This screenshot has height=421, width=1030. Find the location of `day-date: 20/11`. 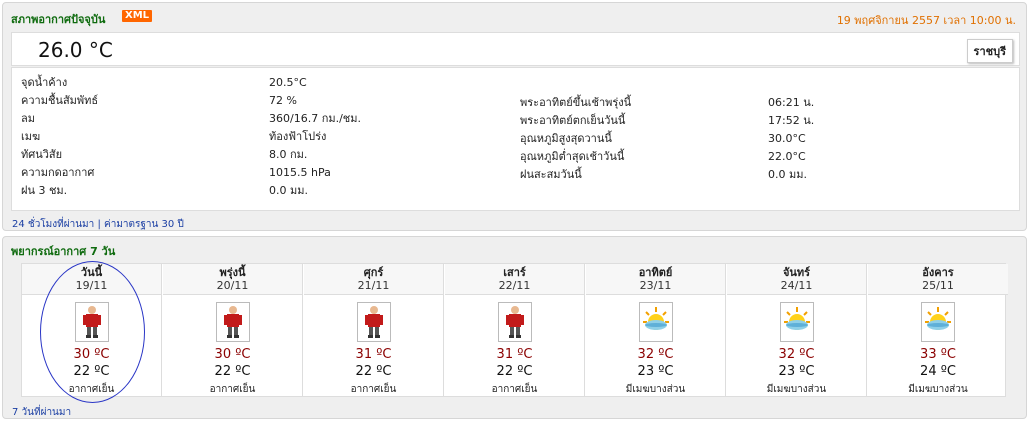

day-date: 20/11 is located at coordinates (232, 285).